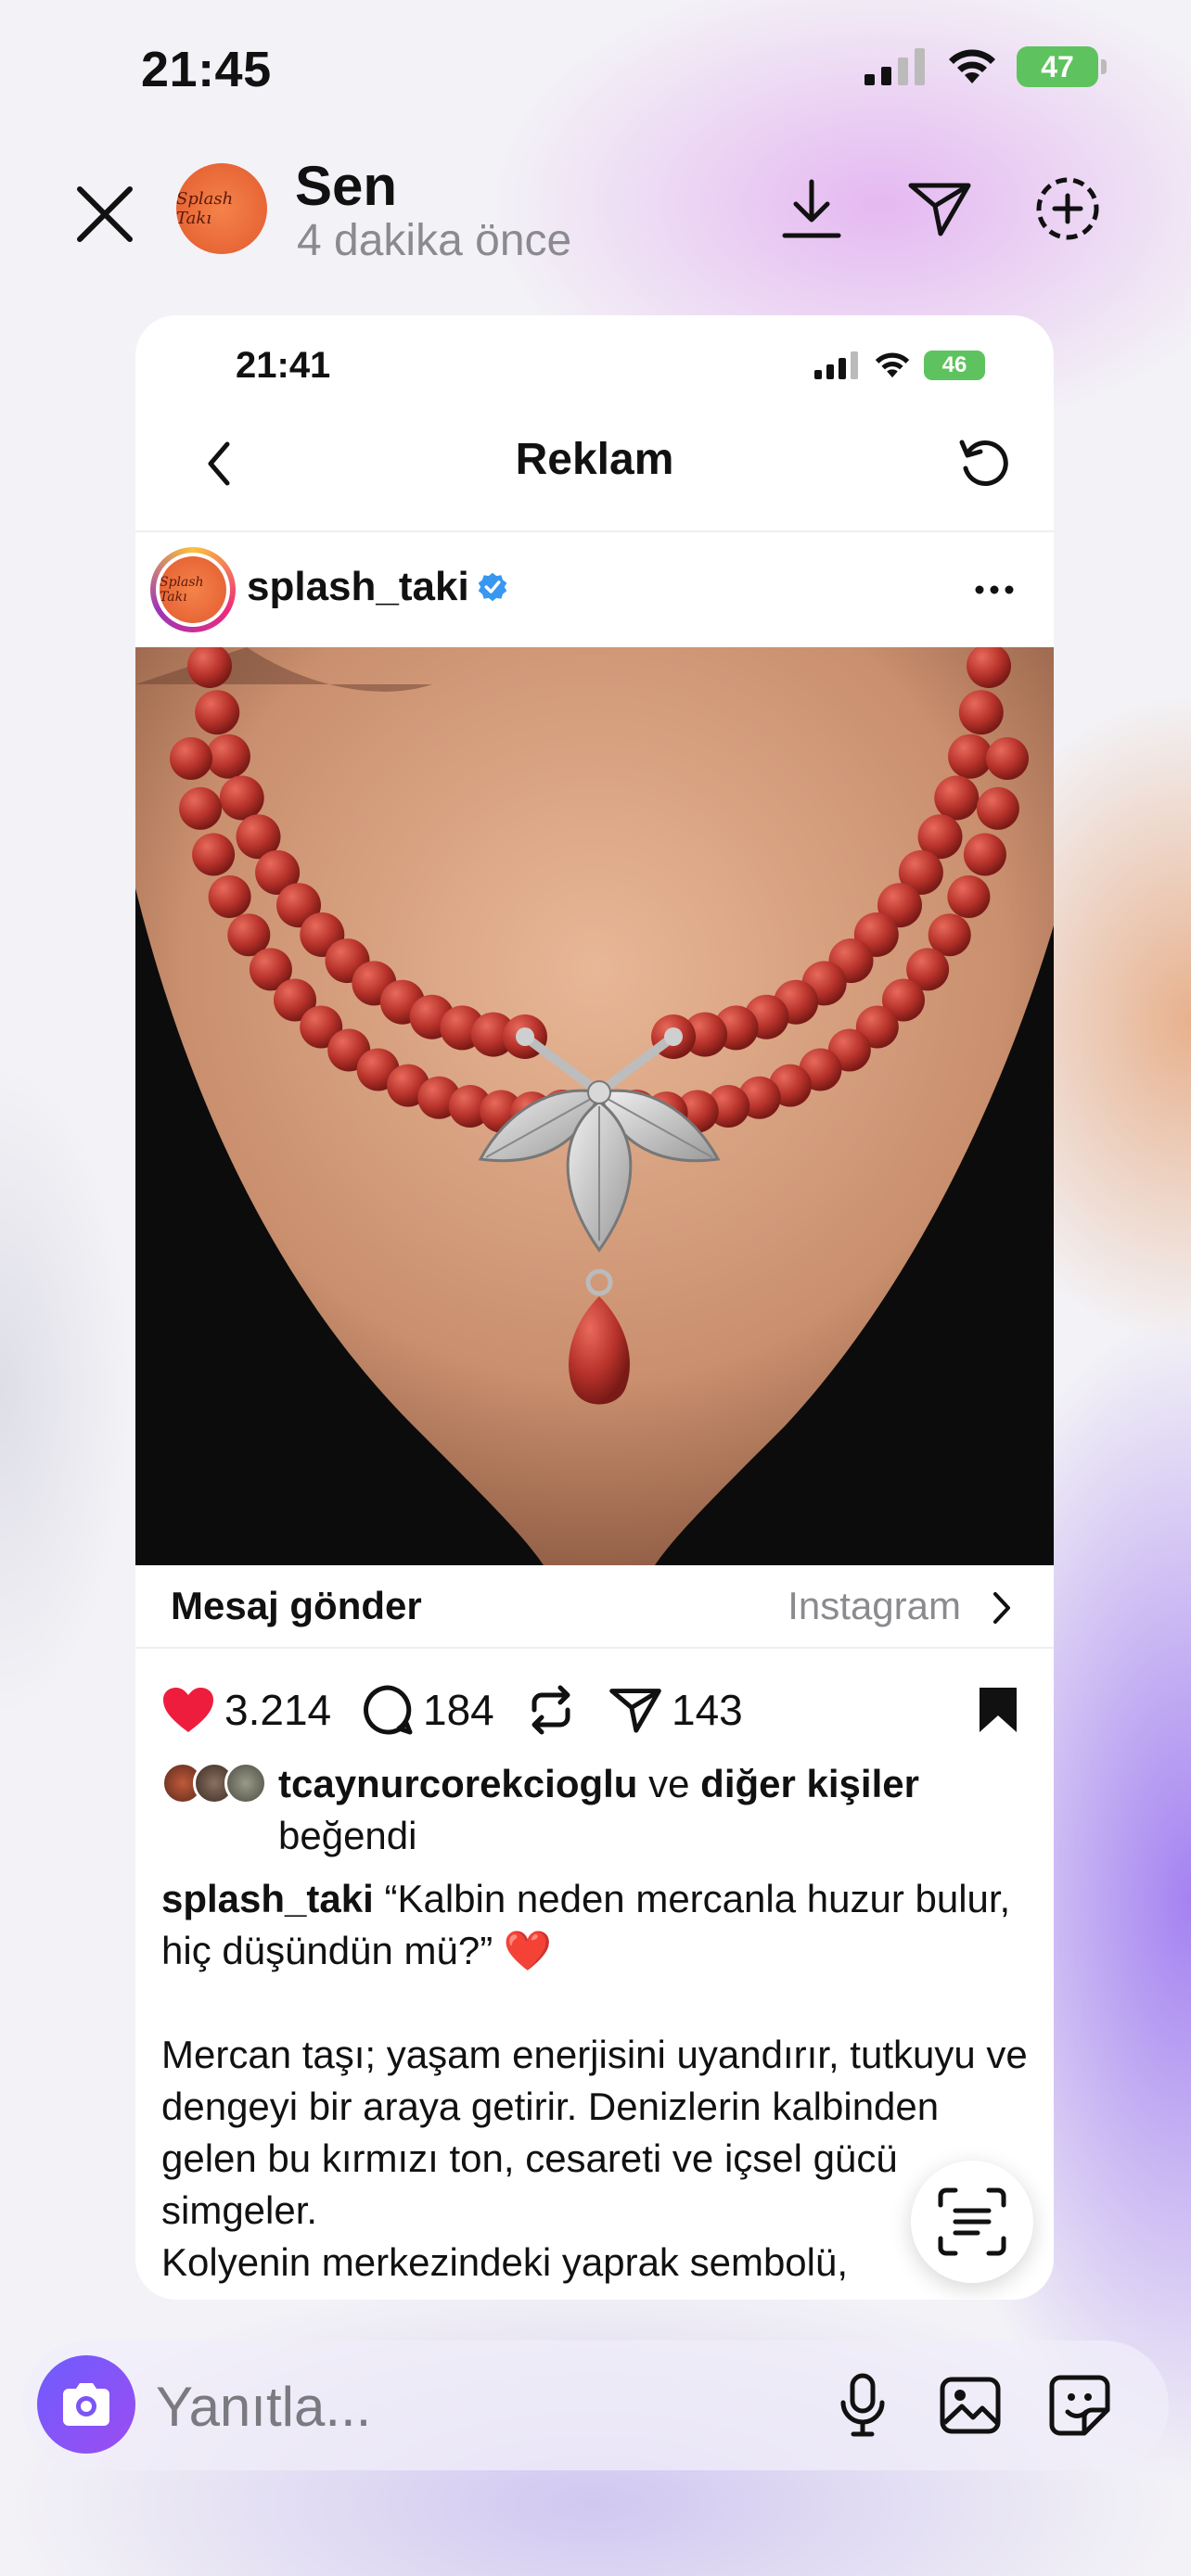 The image size is (1191, 2576). I want to click on reply-bar, so click(595, 2405).